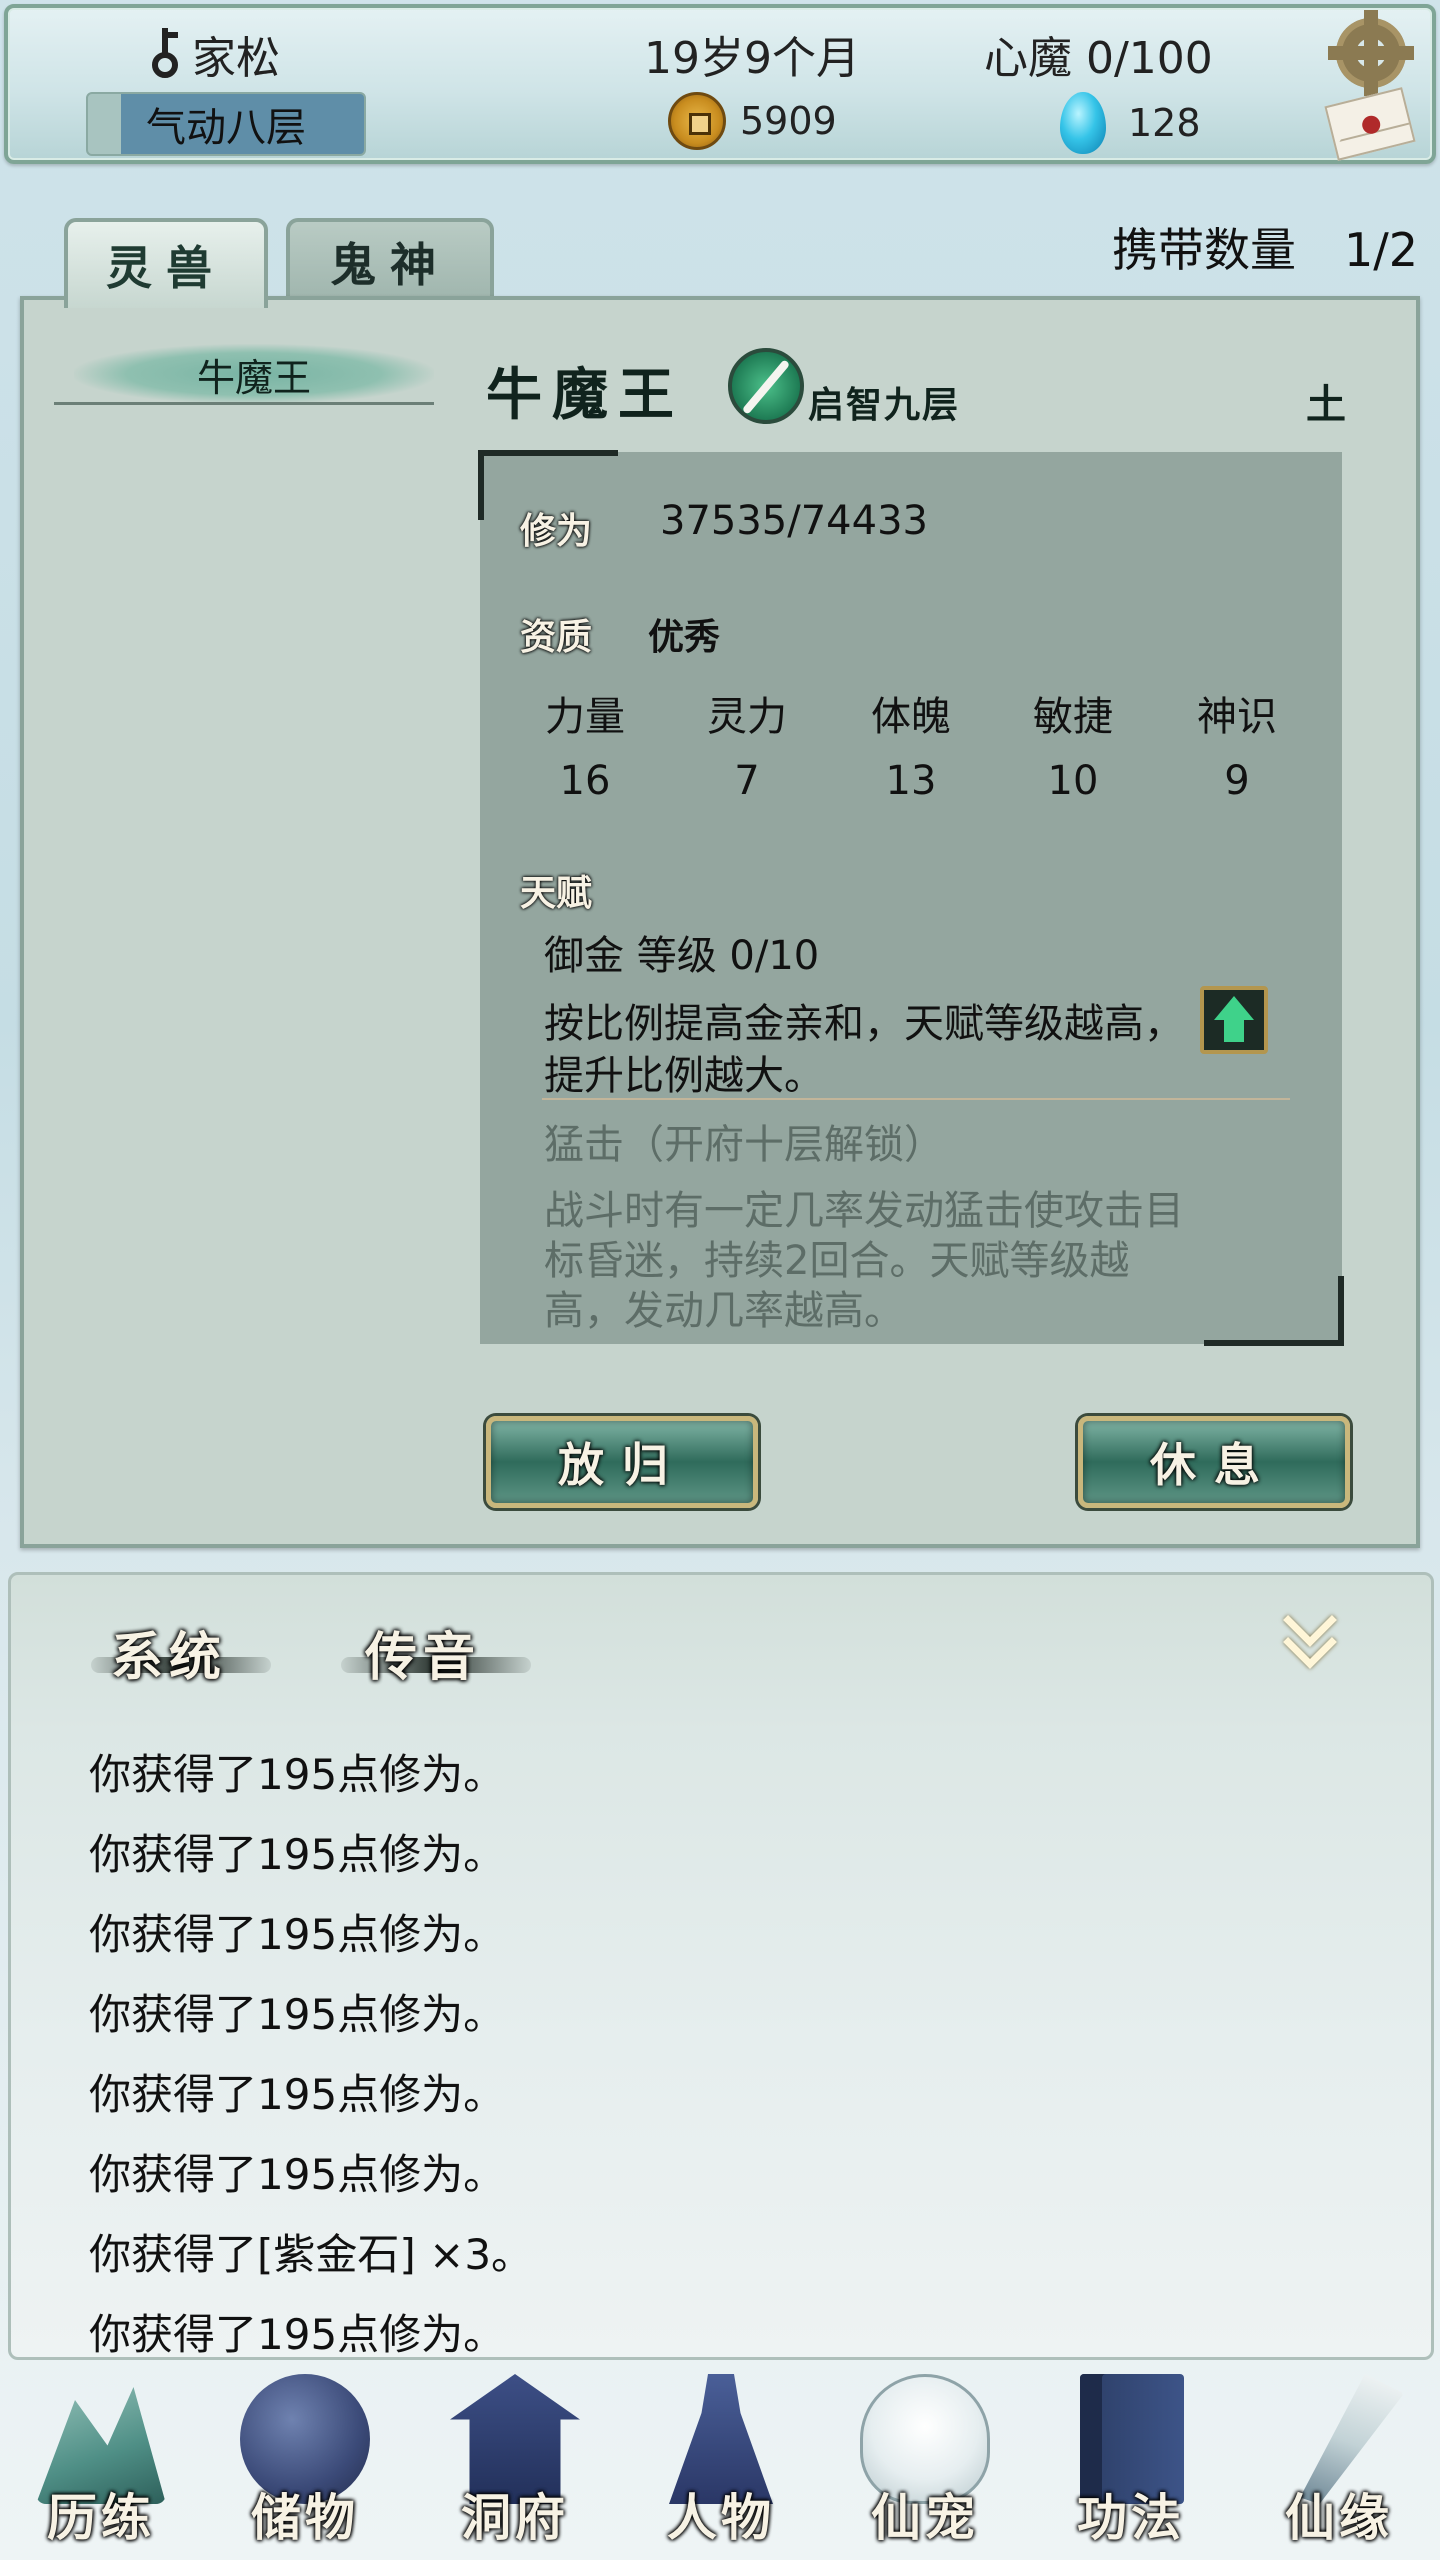  I want to click on stat-value-divine-sense: 9, so click(1237, 781).